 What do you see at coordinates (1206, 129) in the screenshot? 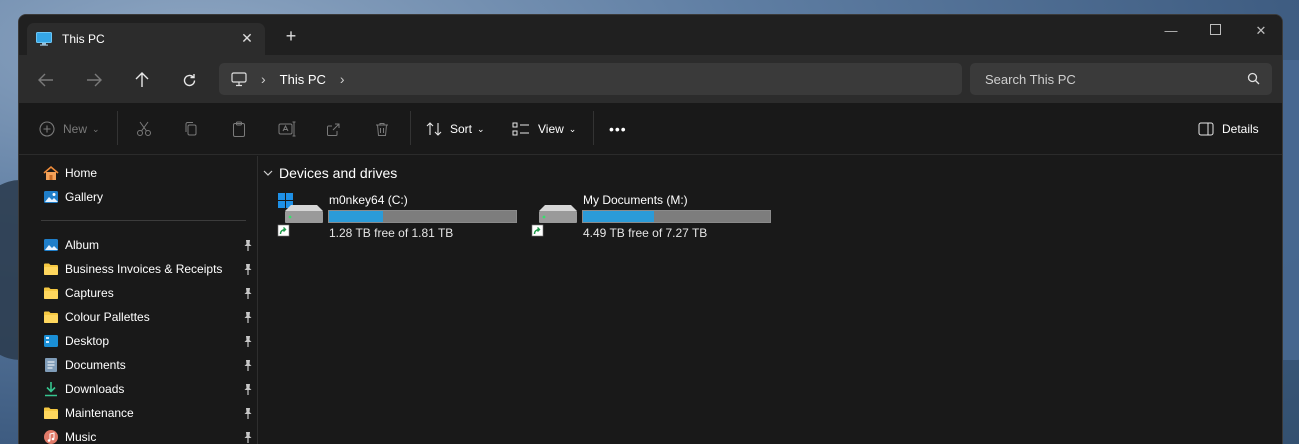
I see `details-pane-icon` at bounding box center [1206, 129].